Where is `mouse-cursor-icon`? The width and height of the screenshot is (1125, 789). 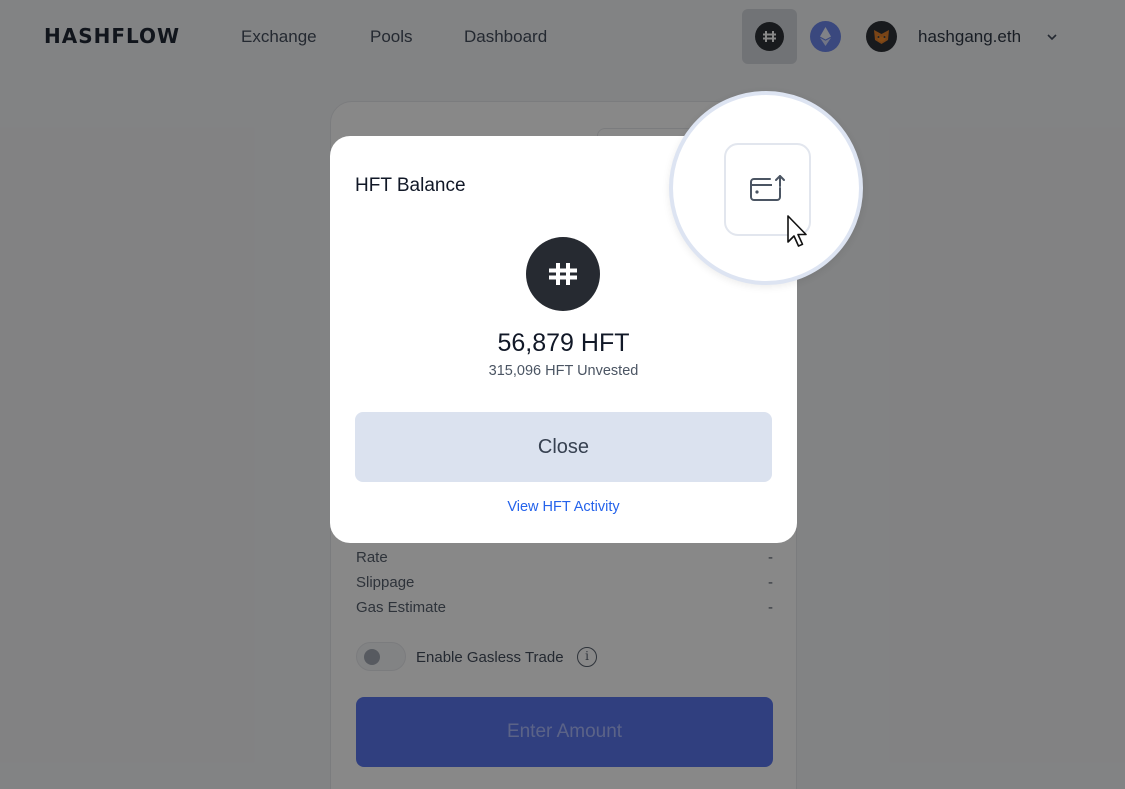 mouse-cursor-icon is located at coordinates (797, 231).